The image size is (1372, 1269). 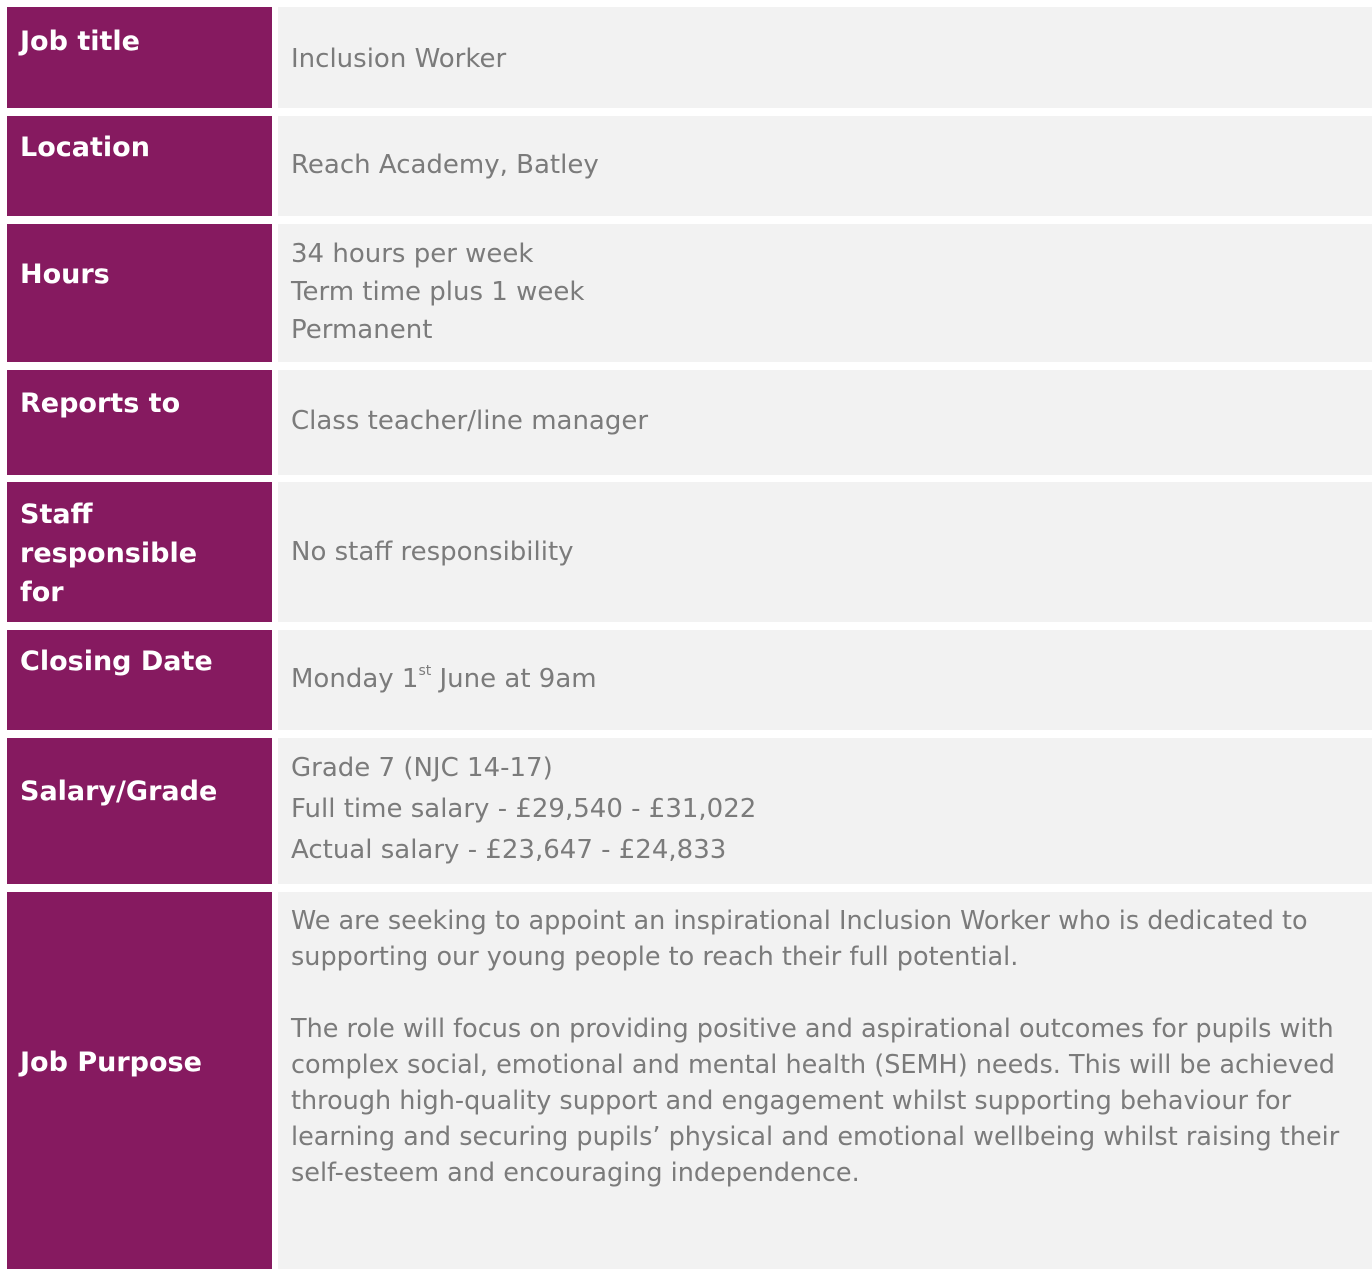 I want to click on salary-grade-label: Salary/Grade, so click(x=139, y=811).